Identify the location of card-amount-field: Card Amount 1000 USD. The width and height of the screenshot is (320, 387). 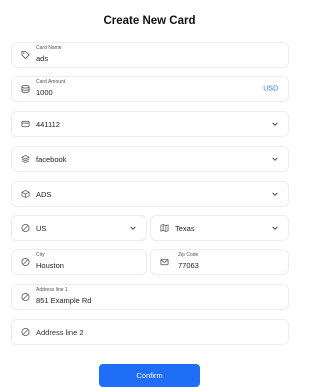
(150, 89).